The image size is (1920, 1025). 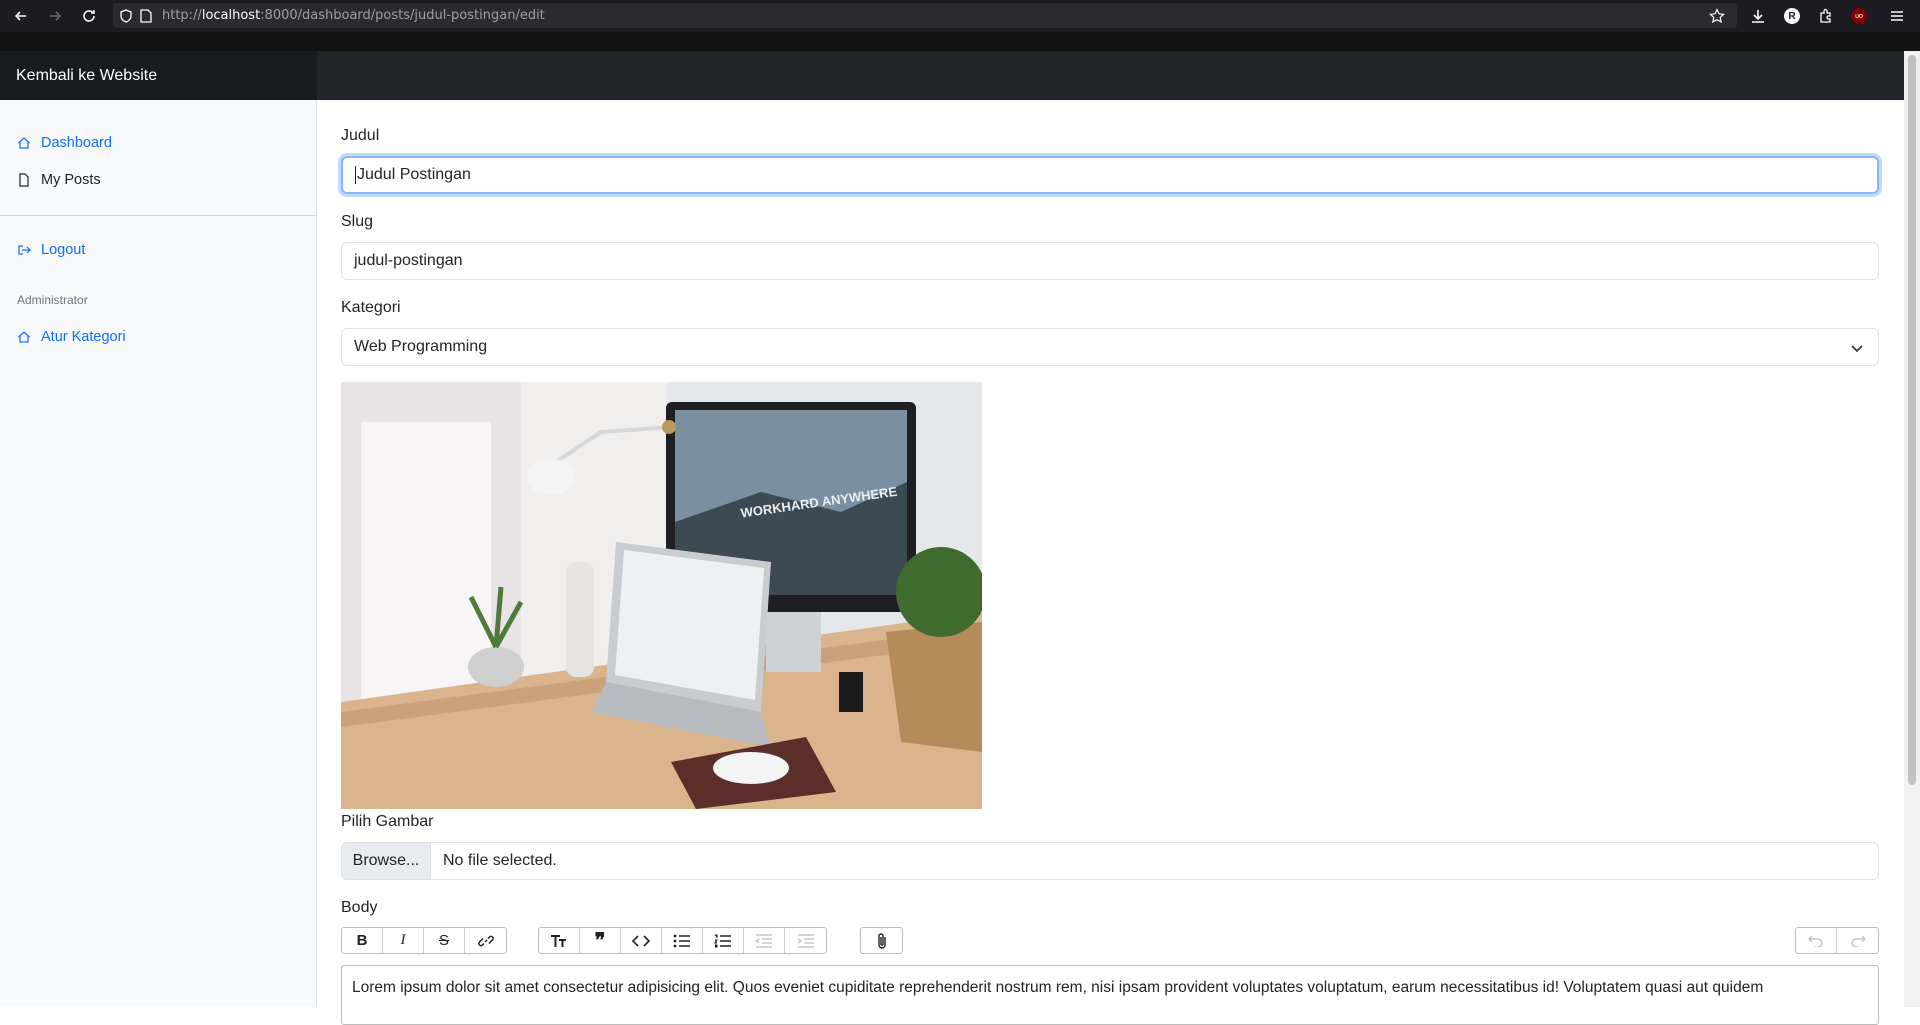 What do you see at coordinates (1857, 349) in the screenshot?
I see `chevron-down-icon` at bounding box center [1857, 349].